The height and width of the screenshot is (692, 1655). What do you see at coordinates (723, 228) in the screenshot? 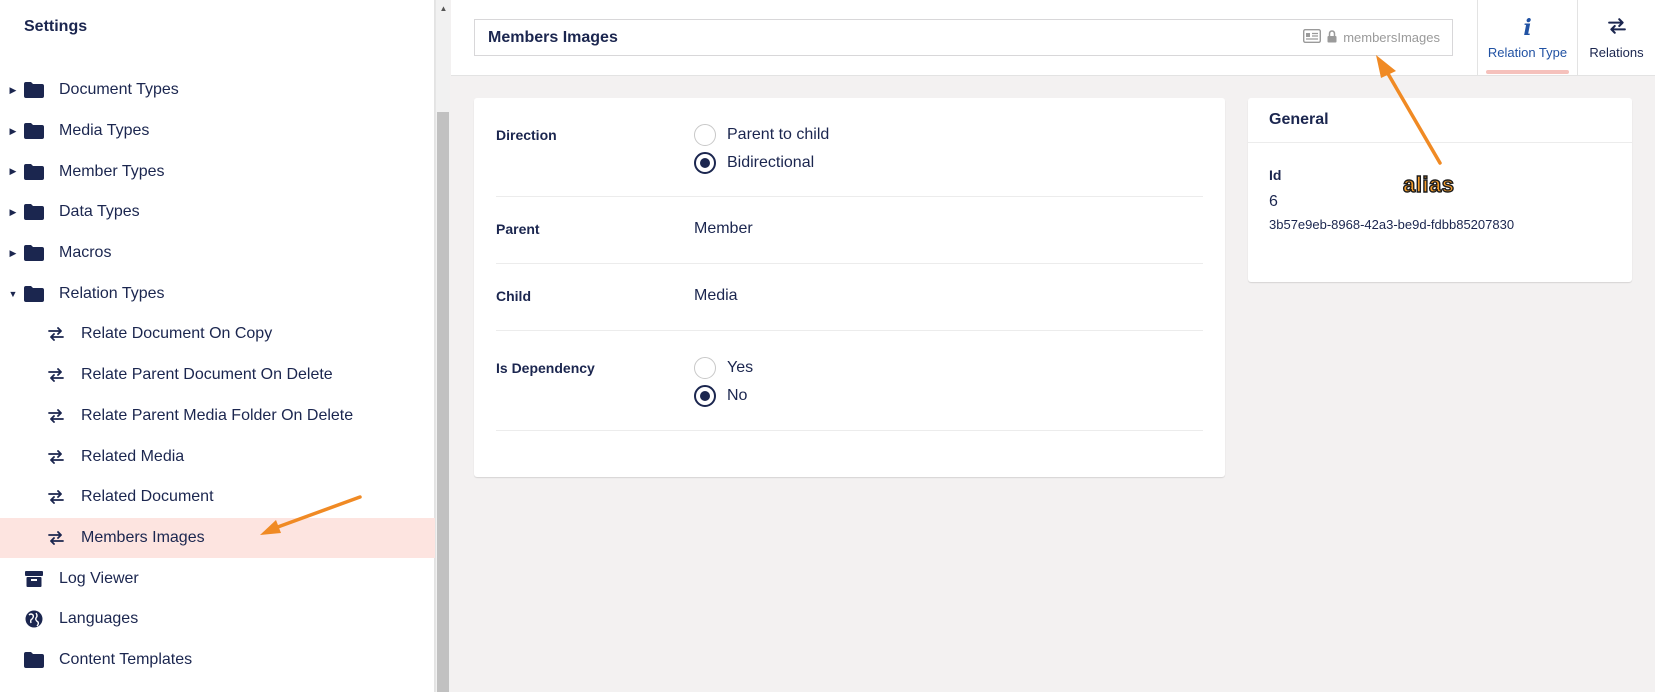
I see `parent-value: Member` at bounding box center [723, 228].